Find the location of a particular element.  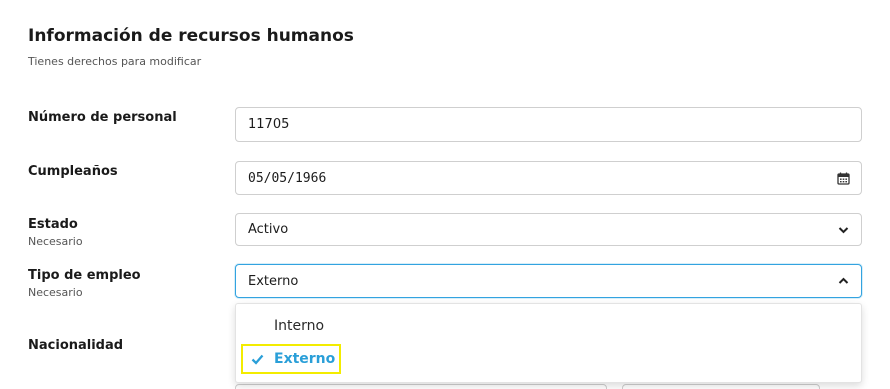

option-externo-label: Externo is located at coordinates (305, 359).